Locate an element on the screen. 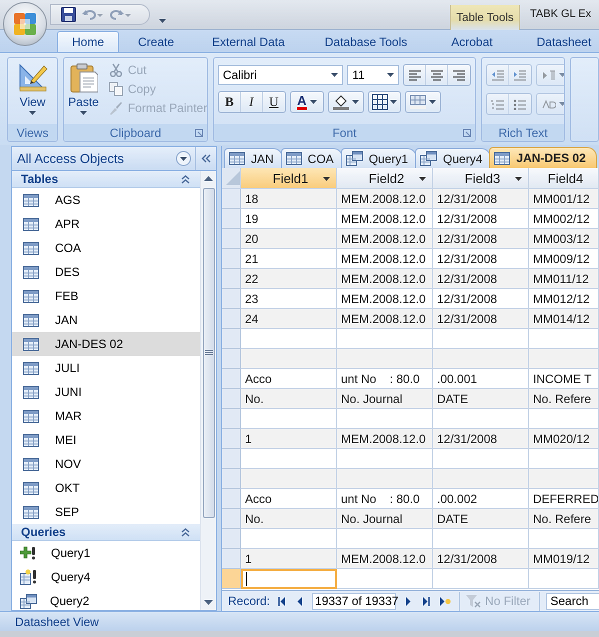 This screenshot has width=599, height=637. ribbon-tab: Acrobat is located at coordinates (472, 41).